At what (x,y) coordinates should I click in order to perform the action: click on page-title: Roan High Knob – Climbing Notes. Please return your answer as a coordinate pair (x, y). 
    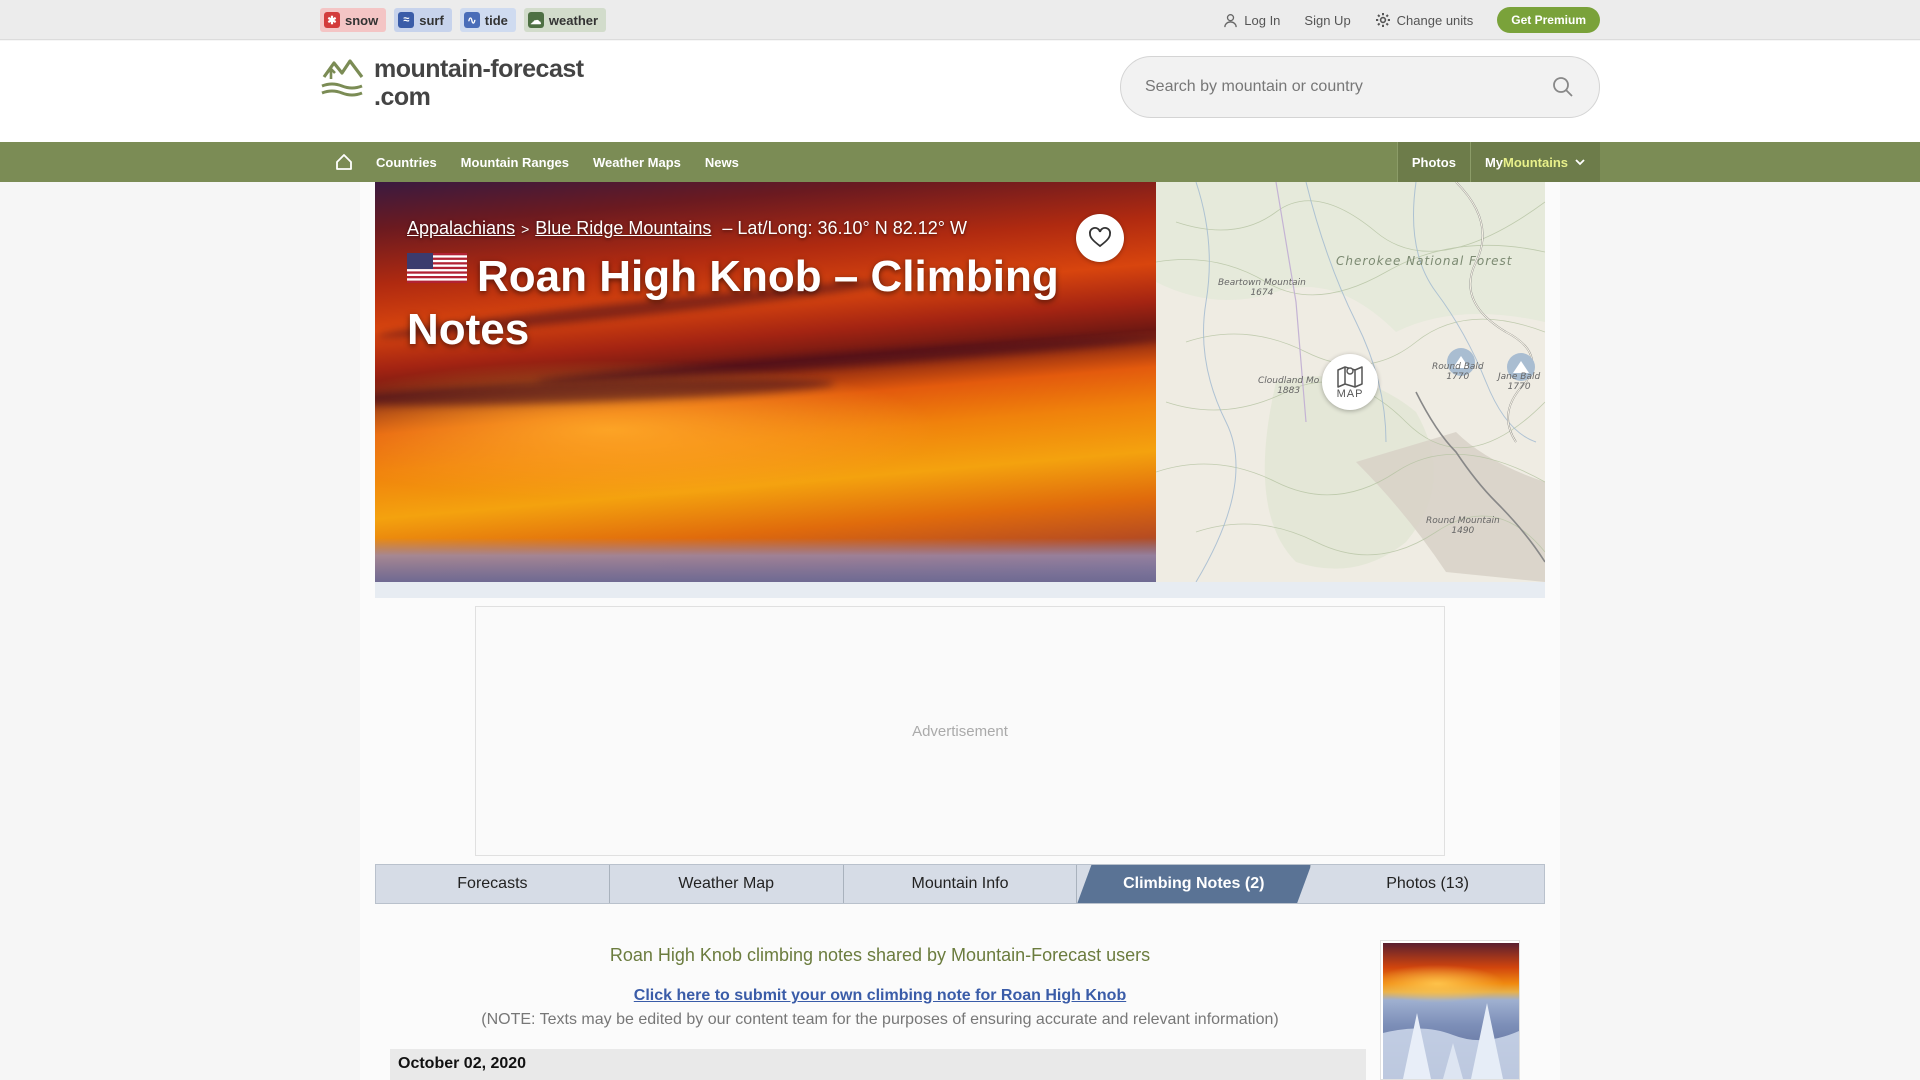
    Looking at the image, I should click on (747, 303).